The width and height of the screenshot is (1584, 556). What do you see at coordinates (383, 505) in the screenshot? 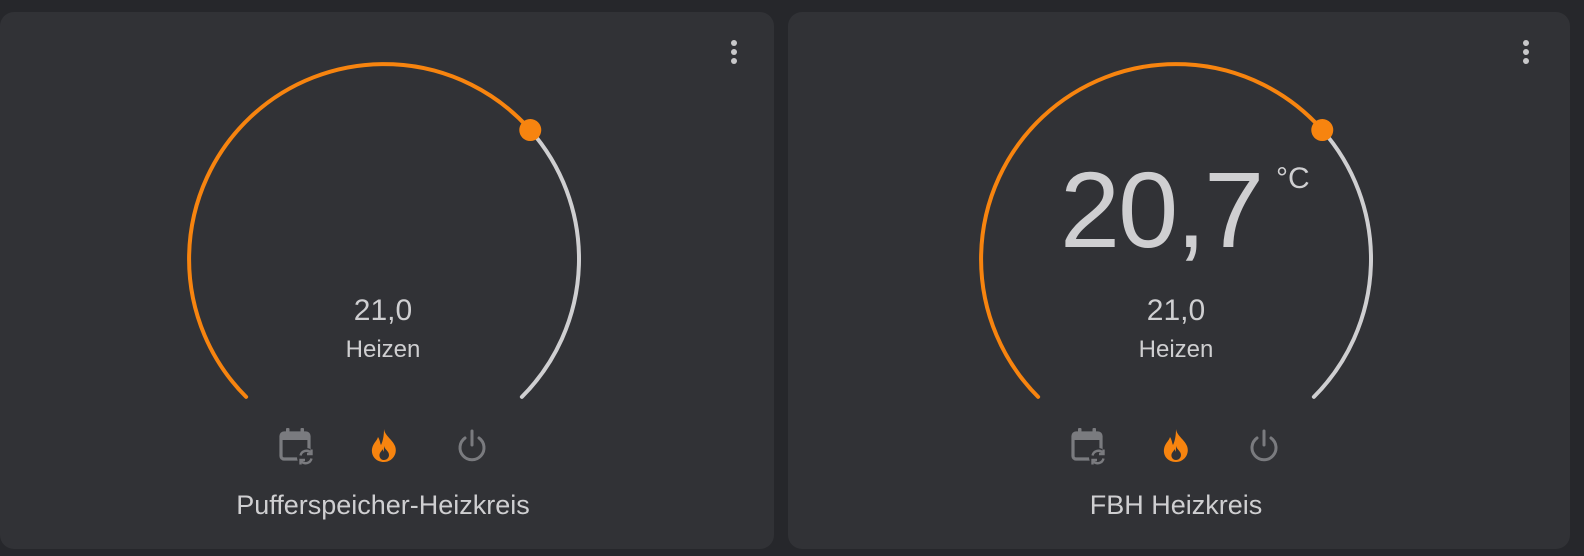
I see `card-title: Pufferspeicher-Heizkreis` at bounding box center [383, 505].